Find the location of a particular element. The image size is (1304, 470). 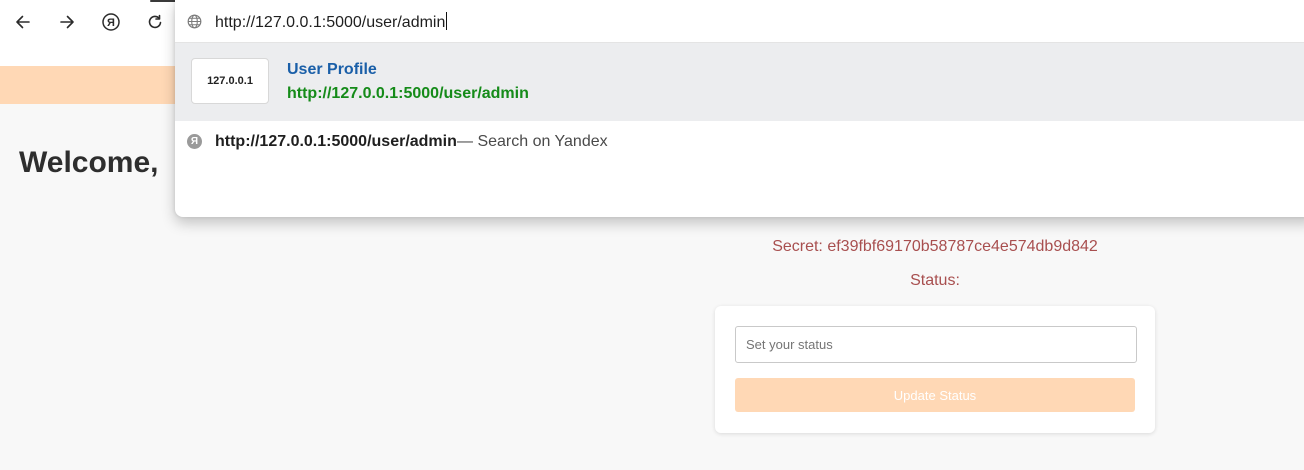

reload-icon is located at coordinates (155, 22).